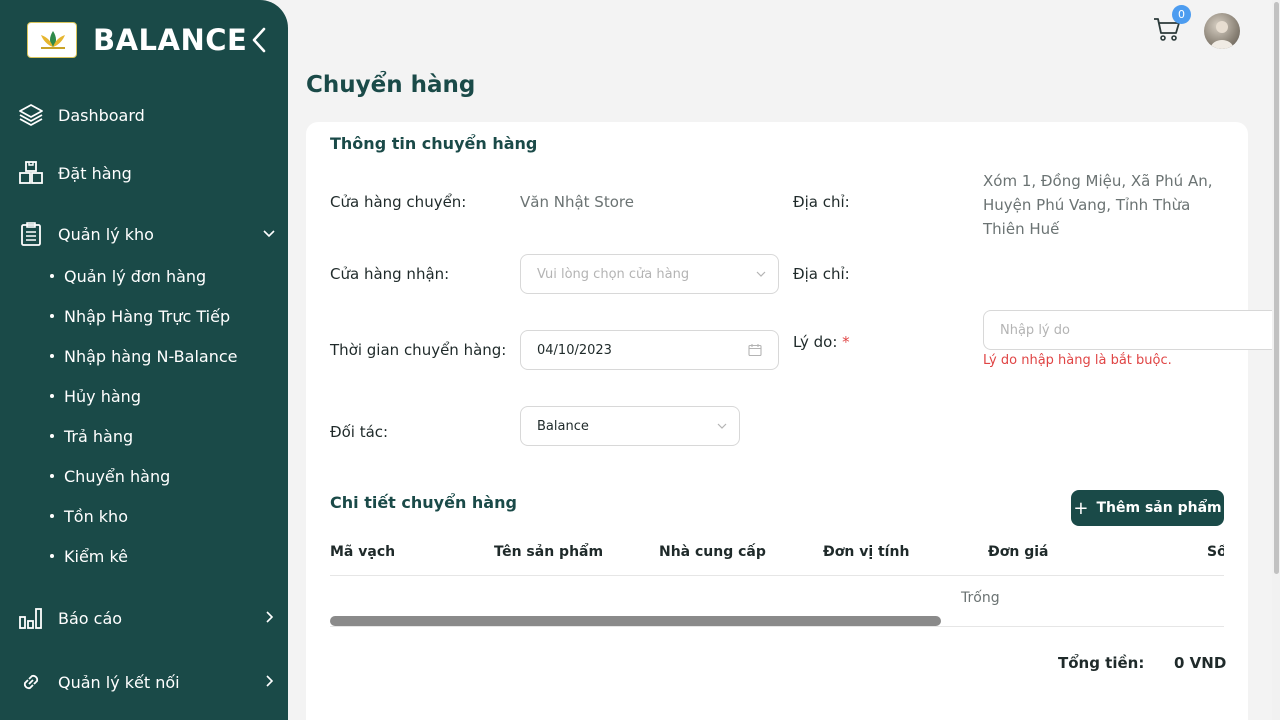 The height and width of the screenshot is (720, 1280). What do you see at coordinates (147, 173) in the screenshot?
I see `sidebar-item-order: Đặt hàng` at bounding box center [147, 173].